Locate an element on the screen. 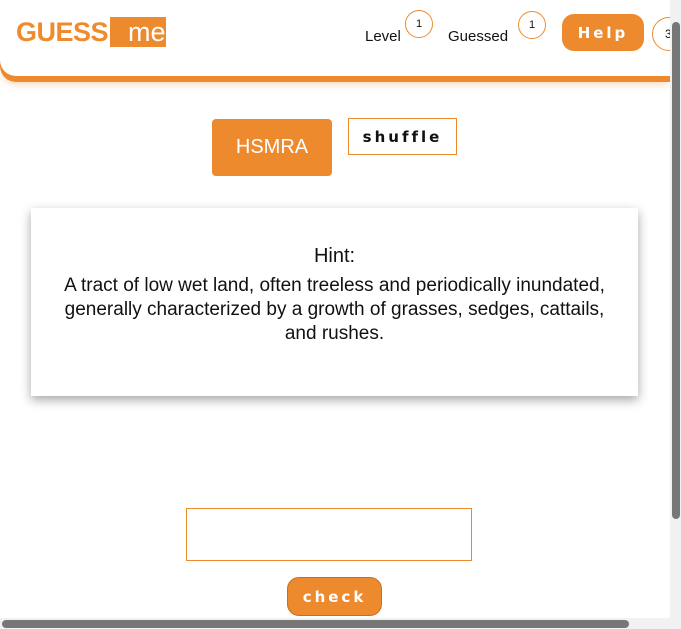 This screenshot has width=681, height=629. help-button: Help is located at coordinates (603, 32).